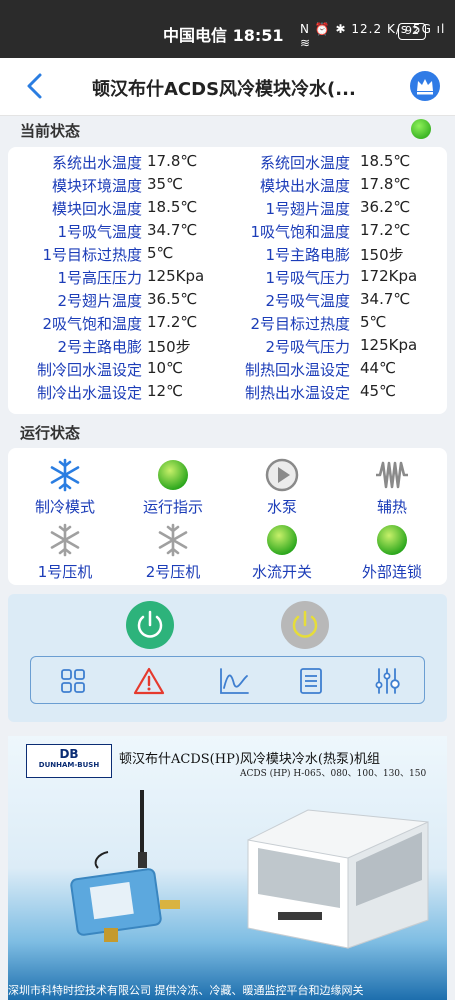 The image size is (455, 1000). What do you see at coordinates (227, 163) in the screenshot?
I see `status-row: 系统出水温度 17.8℃ 系统回水温度 18.5℃` at bounding box center [227, 163].